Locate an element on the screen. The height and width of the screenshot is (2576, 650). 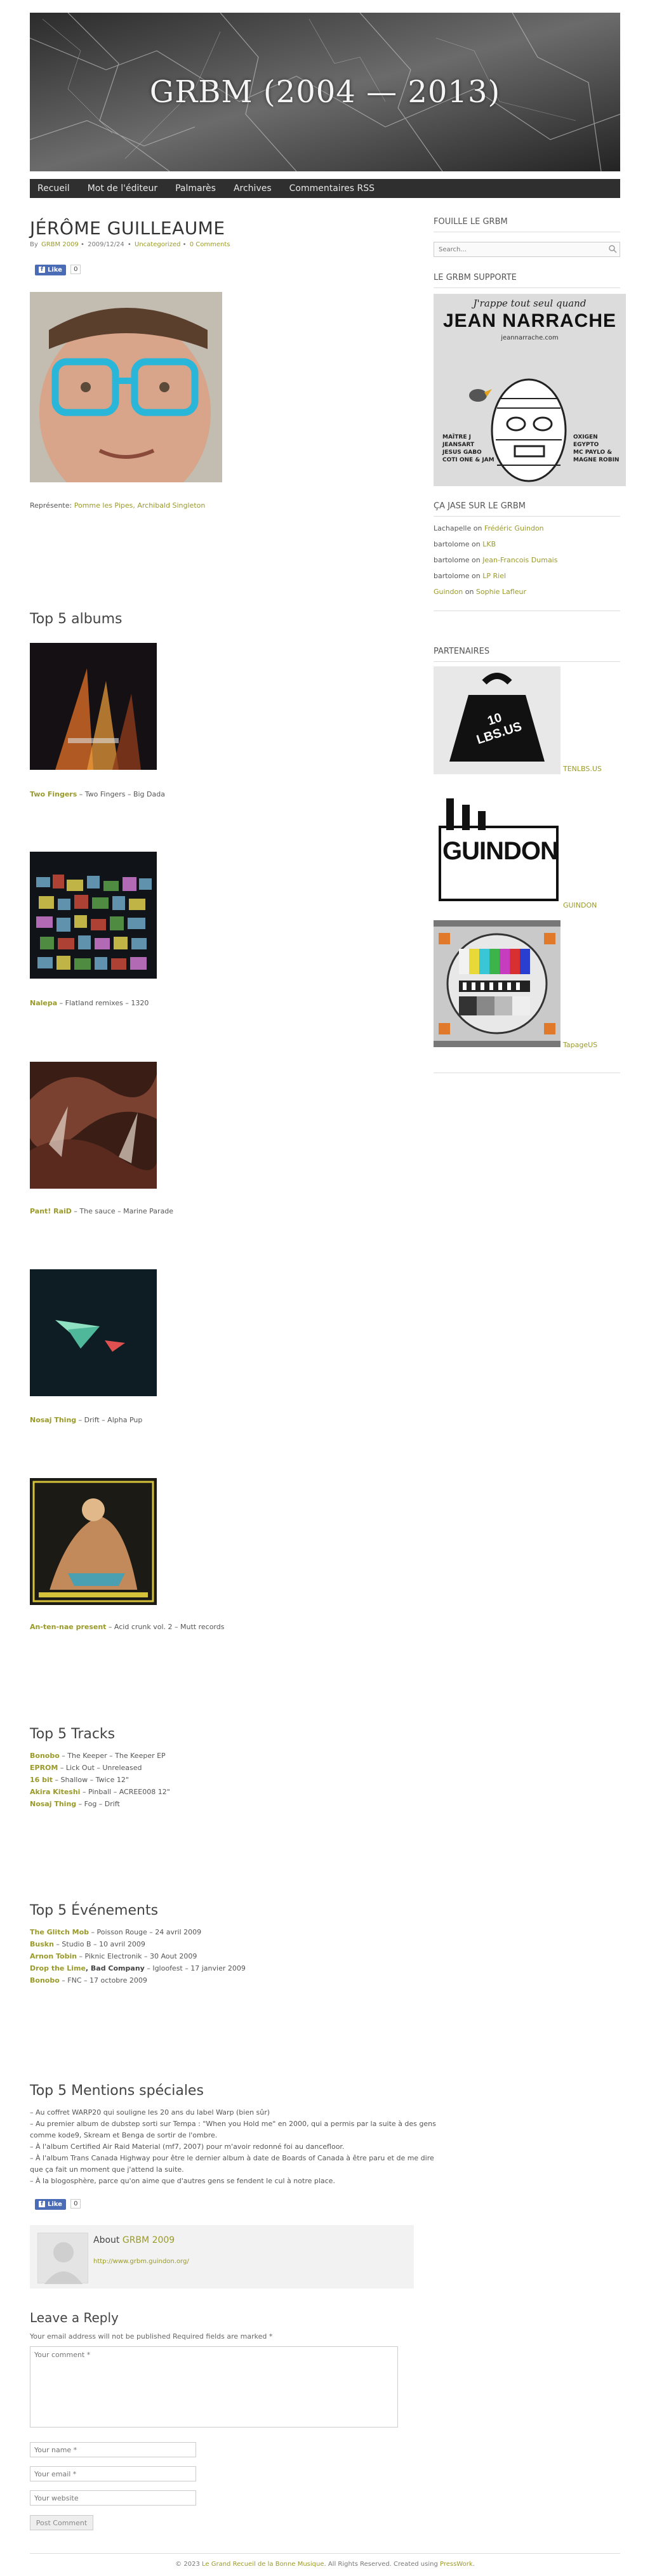
sidebar-support-heading: Le GRBM supporte is located at coordinates (475, 277).